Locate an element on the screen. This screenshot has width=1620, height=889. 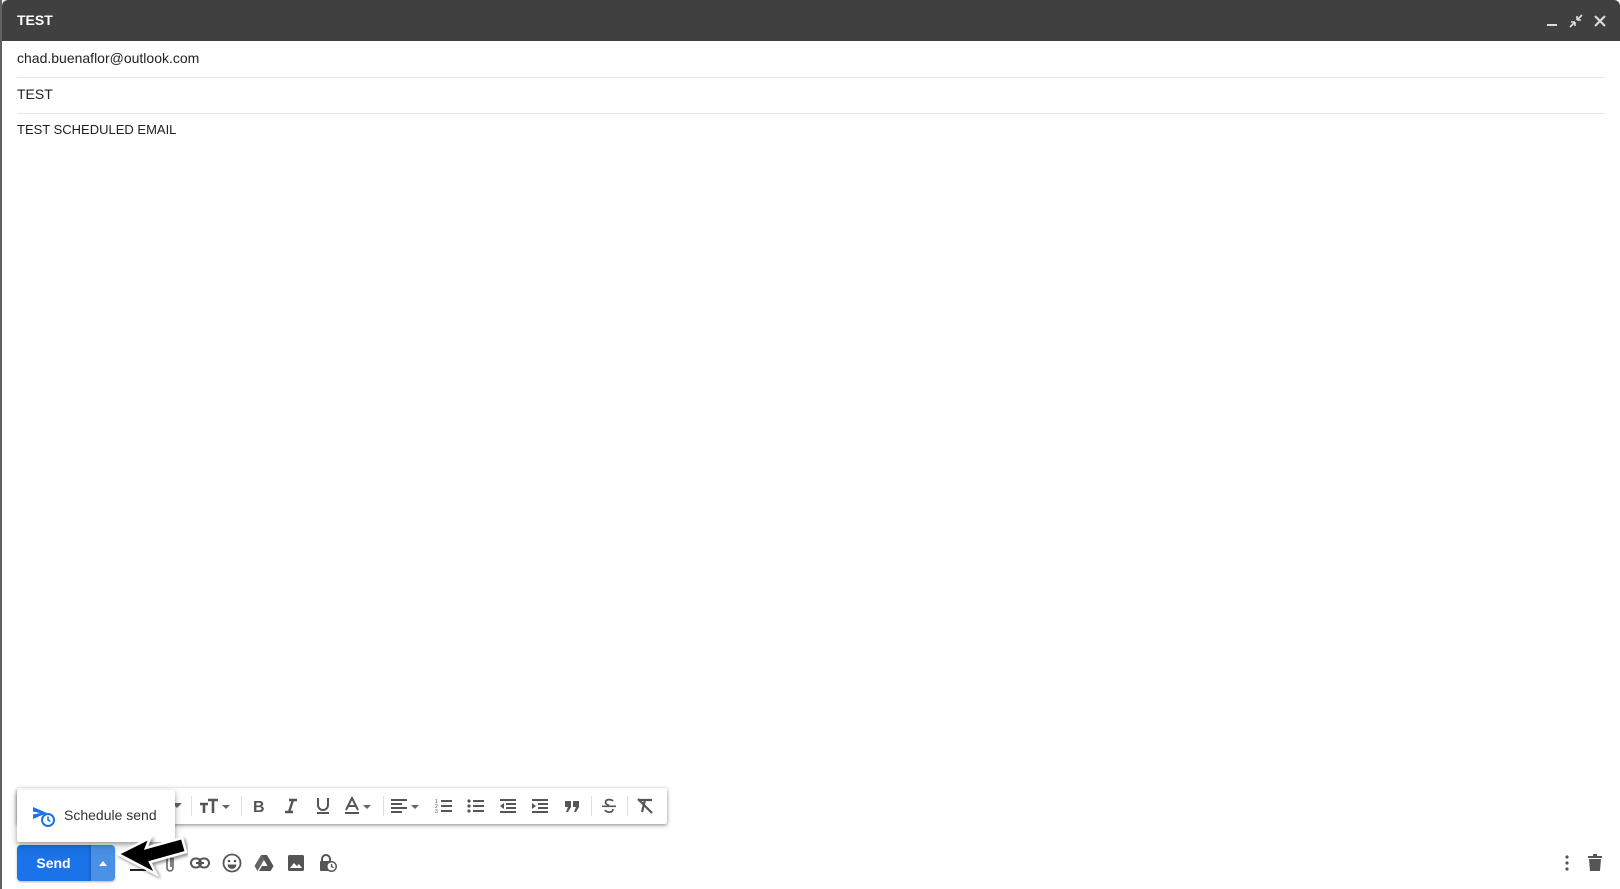
indent-less-button is located at coordinates (508, 806).